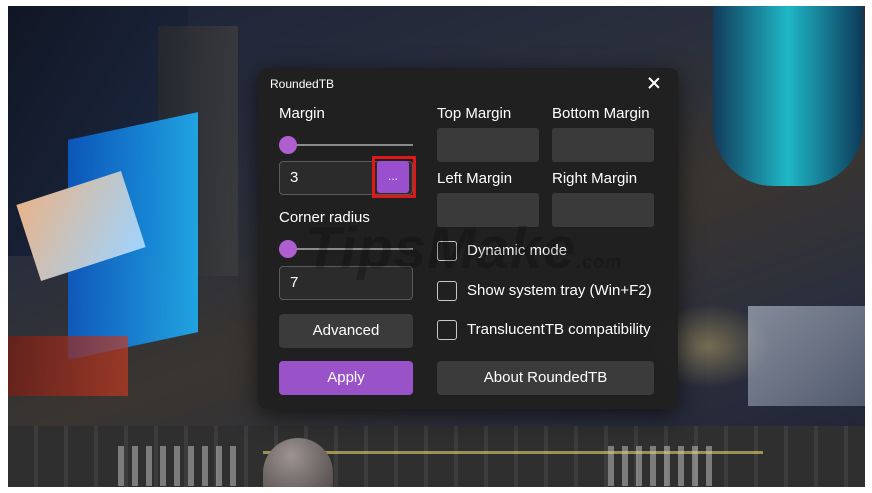 This screenshot has height=493, width=872. What do you see at coordinates (346, 283) in the screenshot?
I see `corner-radius-input: 7` at bounding box center [346, 283].